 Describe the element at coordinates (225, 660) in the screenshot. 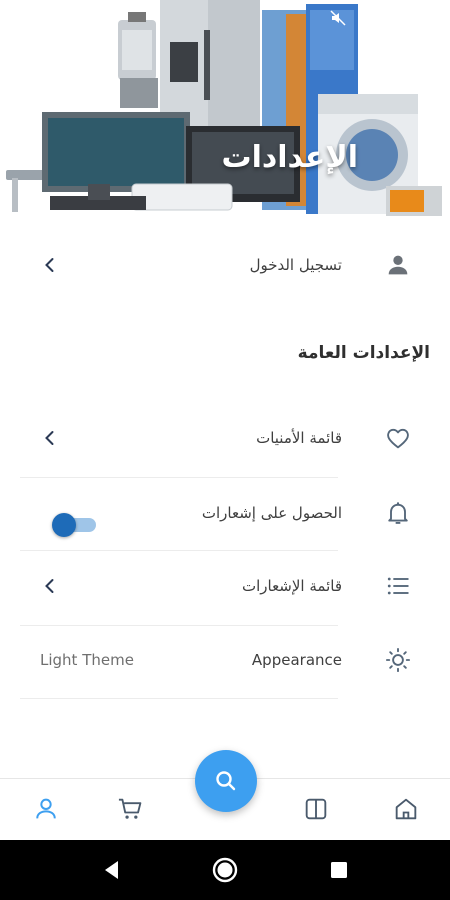

I see `appearance-row: Appearance Light Theme` at that location.